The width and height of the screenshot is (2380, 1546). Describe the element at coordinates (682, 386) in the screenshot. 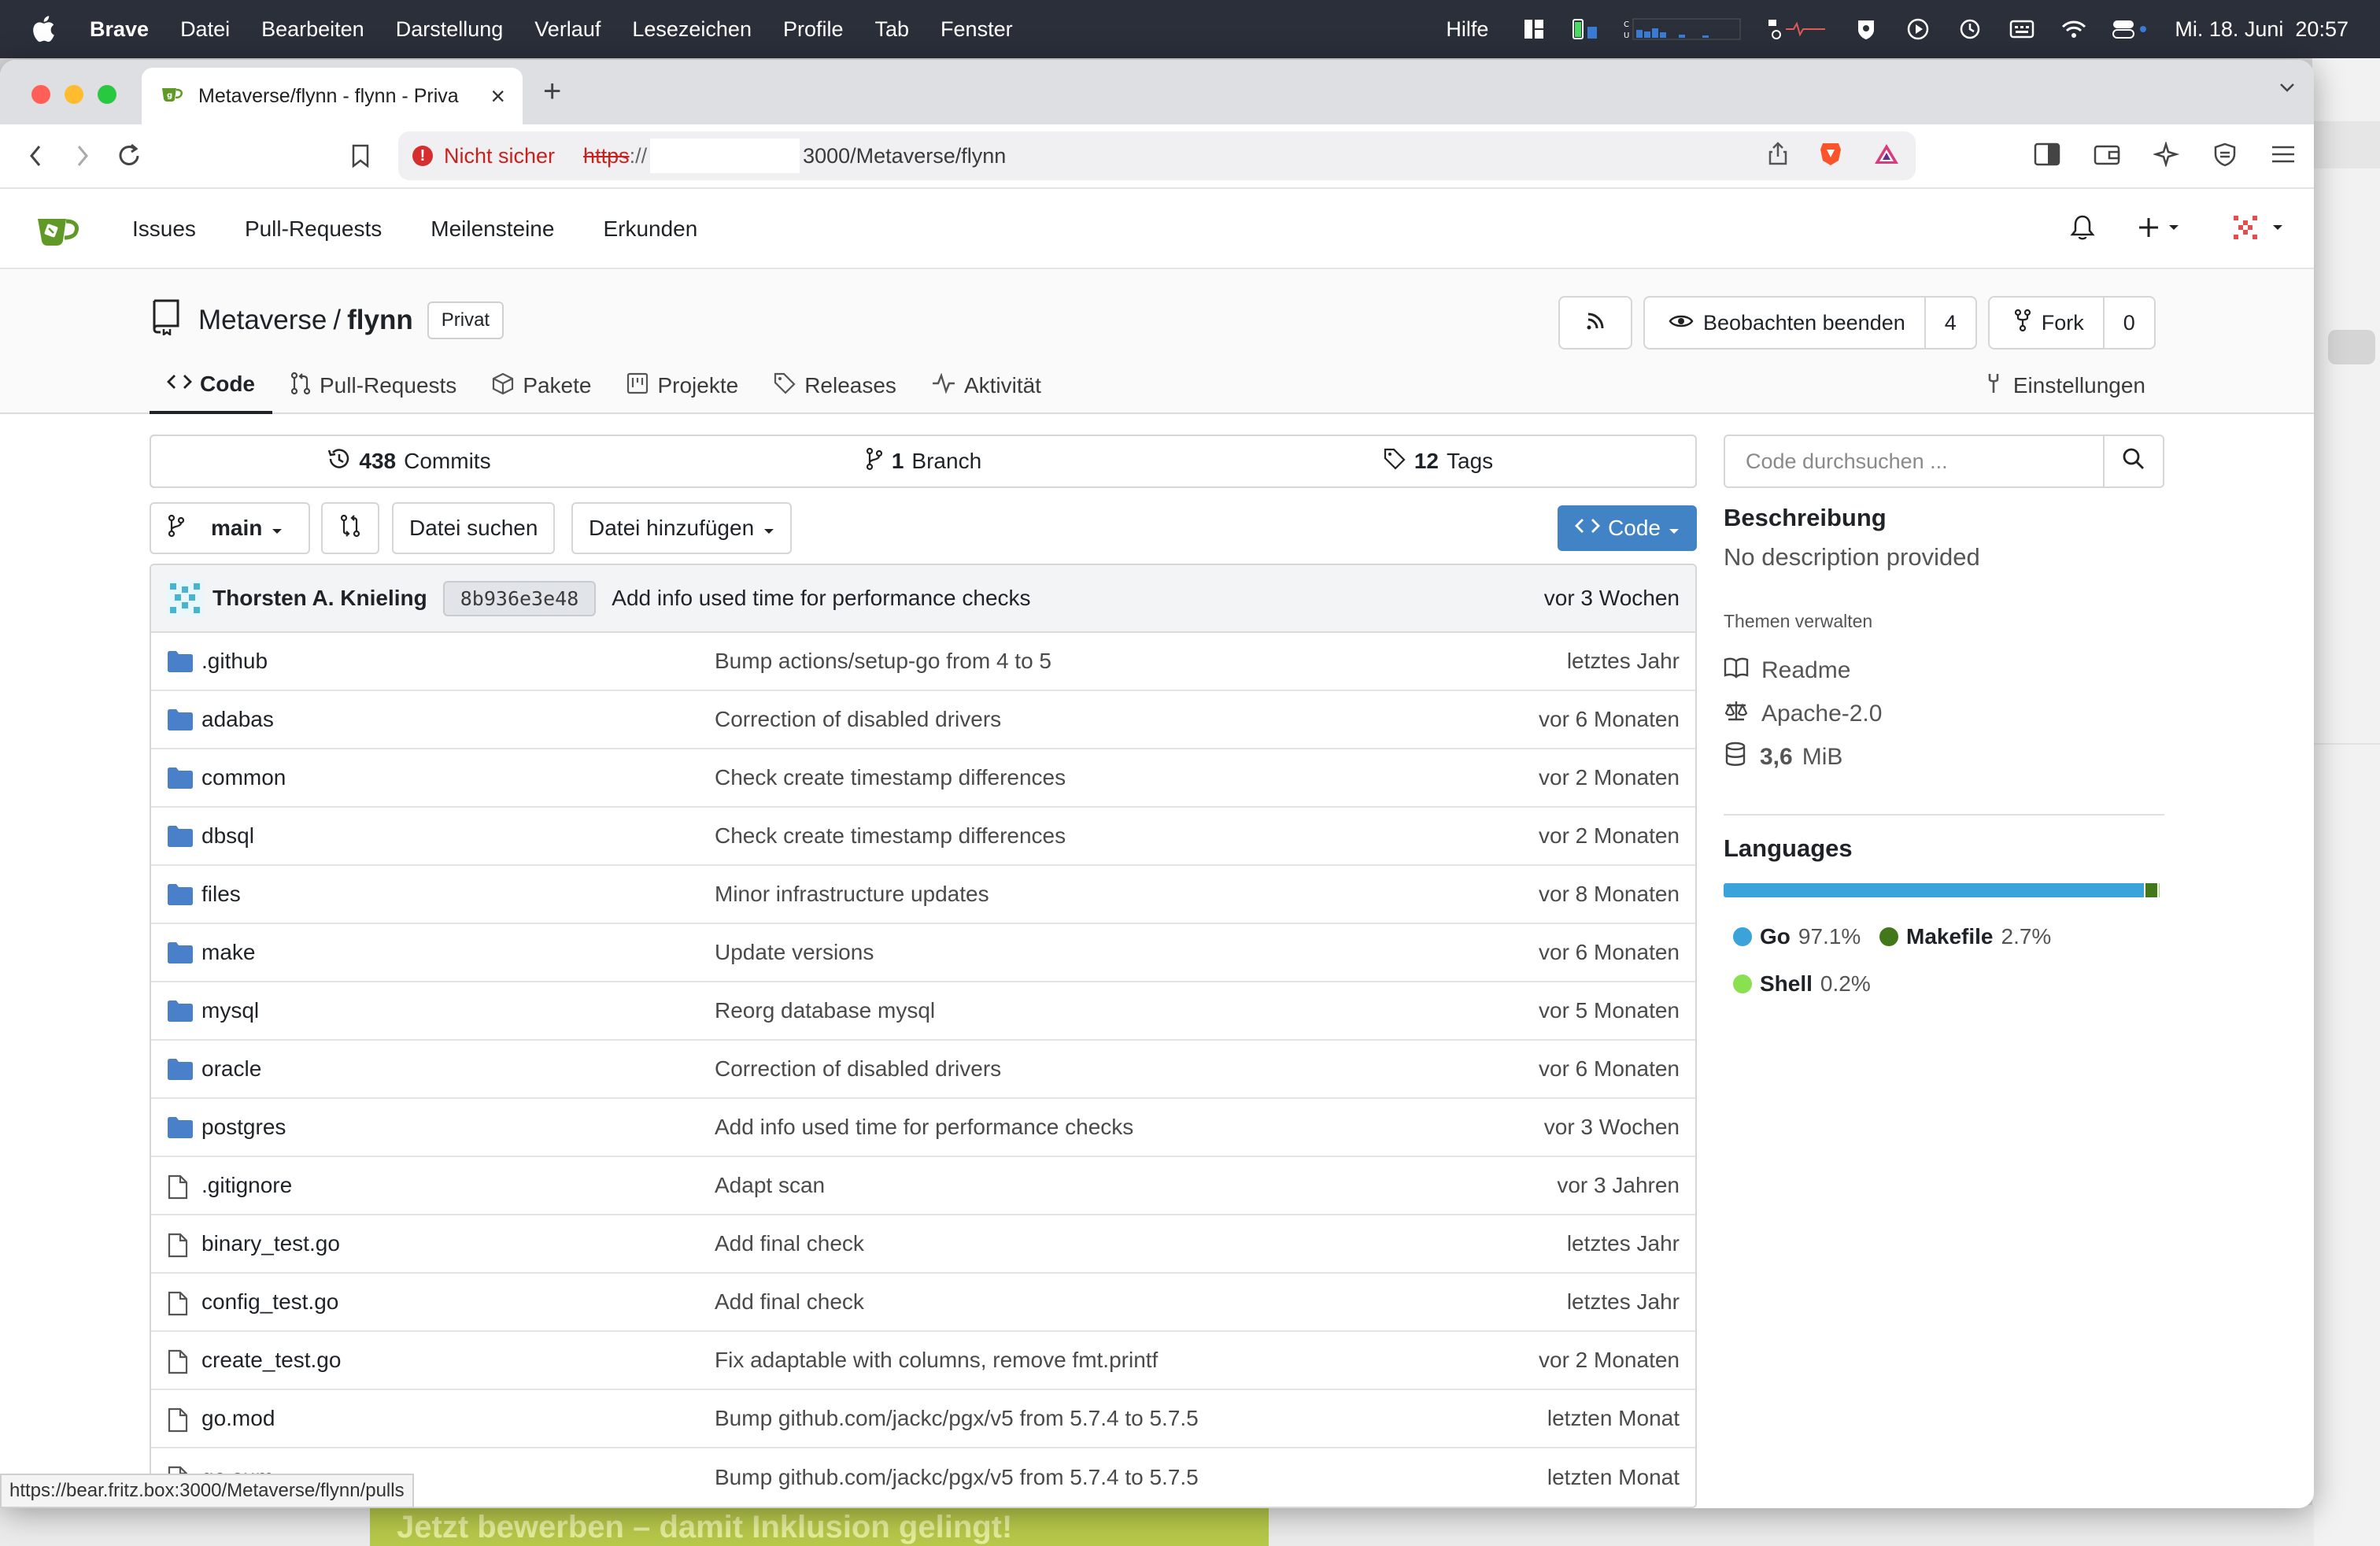

I see `tab-projects: Projekte` at that location.